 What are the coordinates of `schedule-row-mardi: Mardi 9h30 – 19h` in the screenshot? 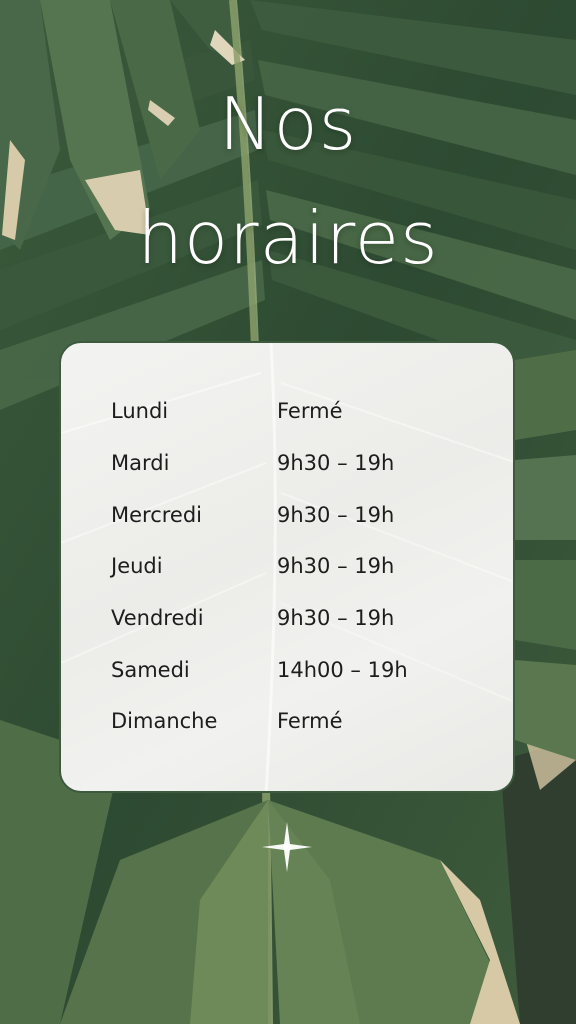 It's located at (287, 466).